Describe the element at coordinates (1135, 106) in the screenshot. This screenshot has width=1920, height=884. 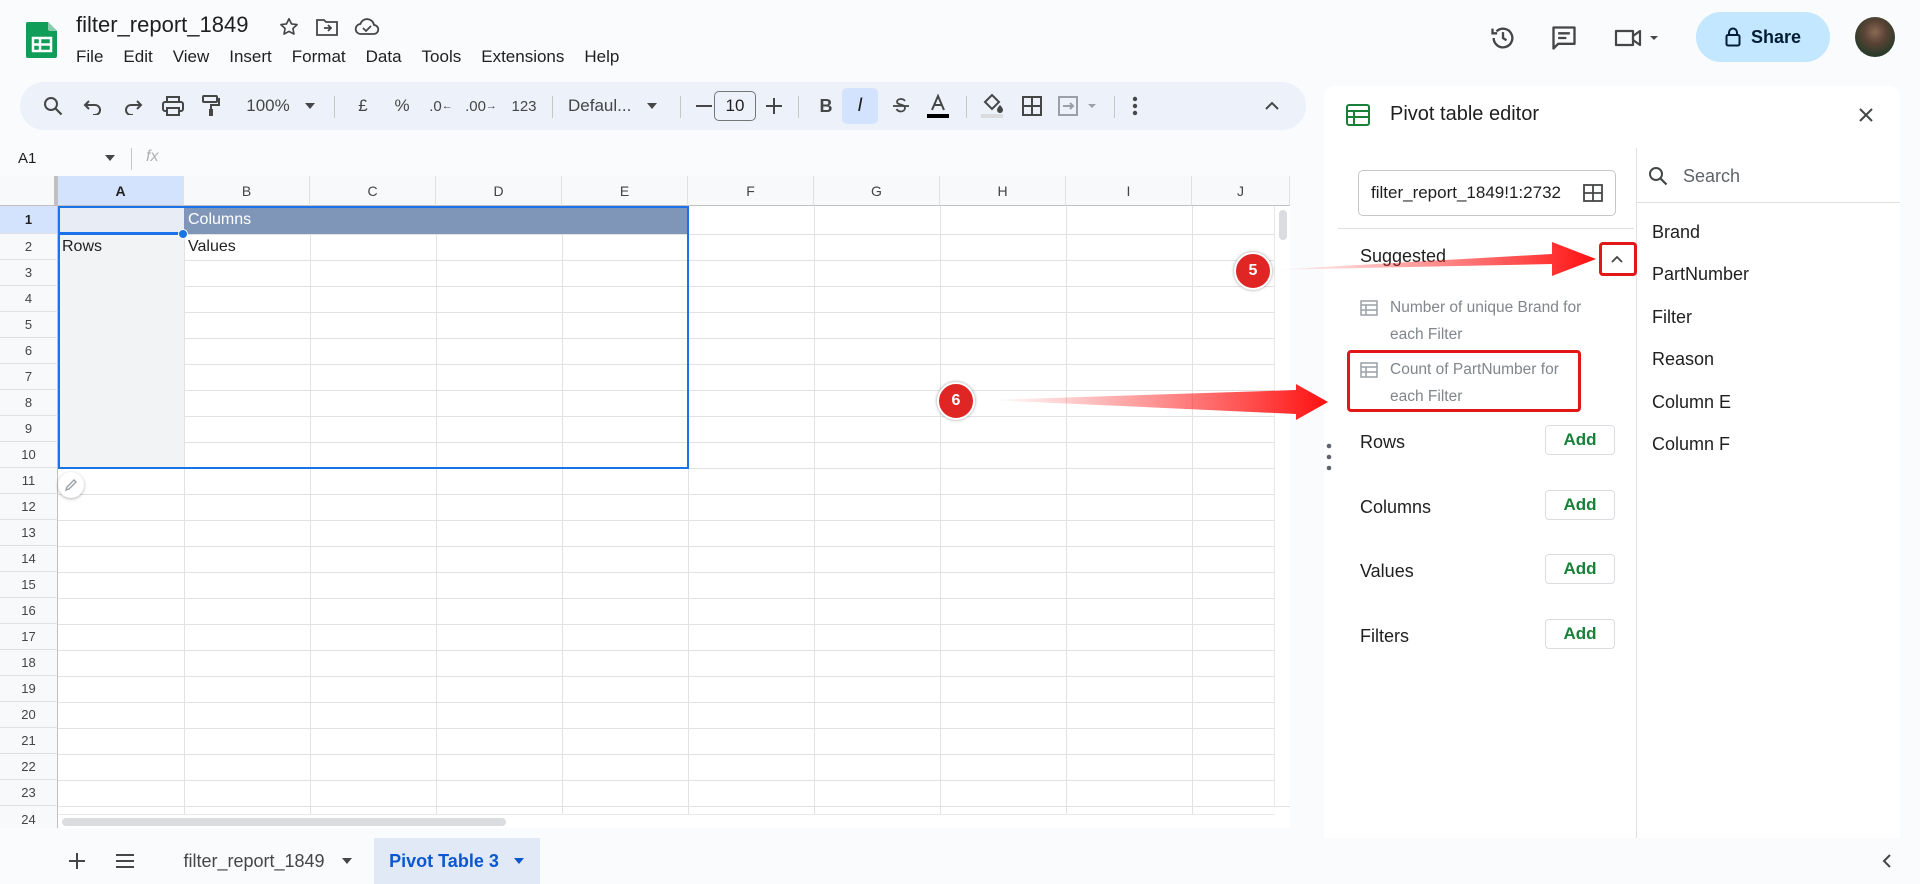
I see `more-options-icon` at that location.